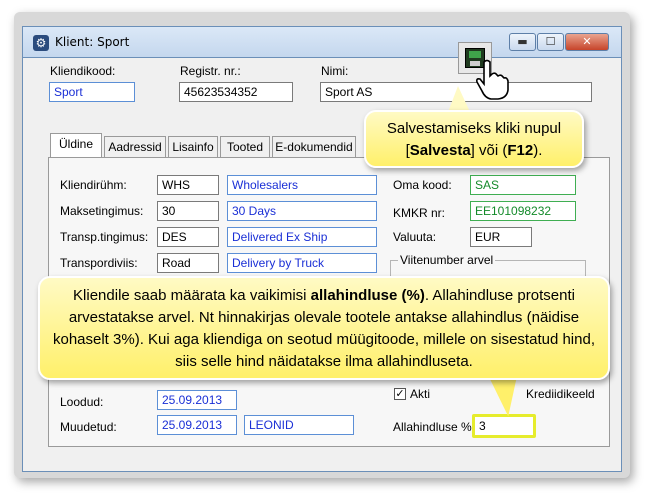 This screenshot has width=648, height=500. Describe the element at coordinates (82, 402) in the screenshot. I see `created-label: Loodud:` at that location.